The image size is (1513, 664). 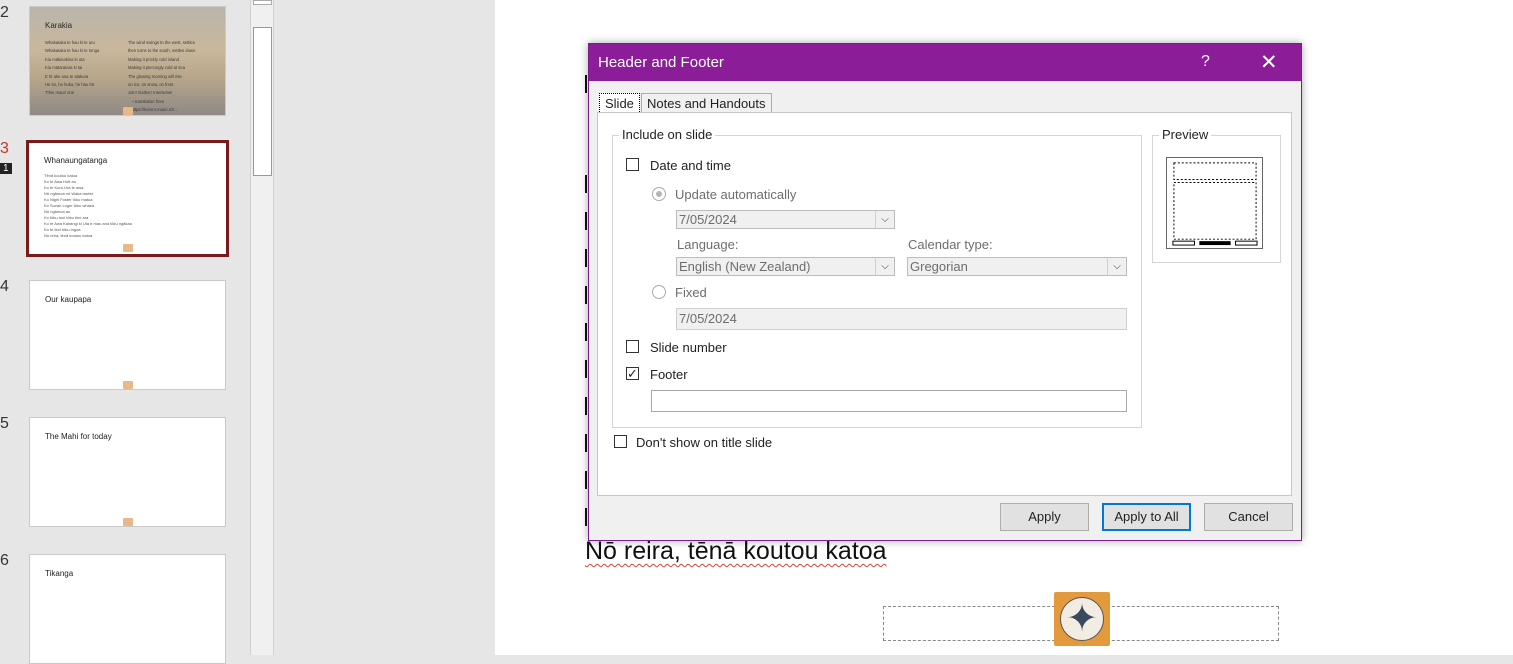 I want to click on language-label: Language:, so click(x=708, y=244).